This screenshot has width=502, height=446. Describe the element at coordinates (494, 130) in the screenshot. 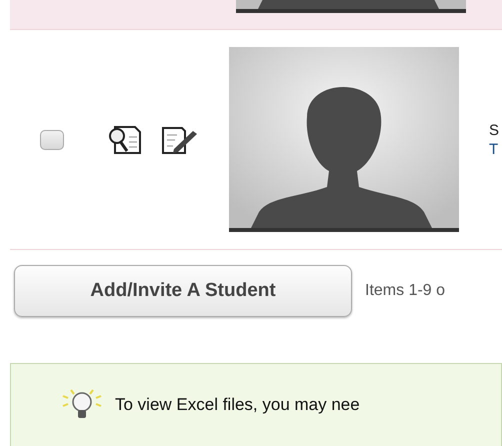

I see `student-text: S` at that location.